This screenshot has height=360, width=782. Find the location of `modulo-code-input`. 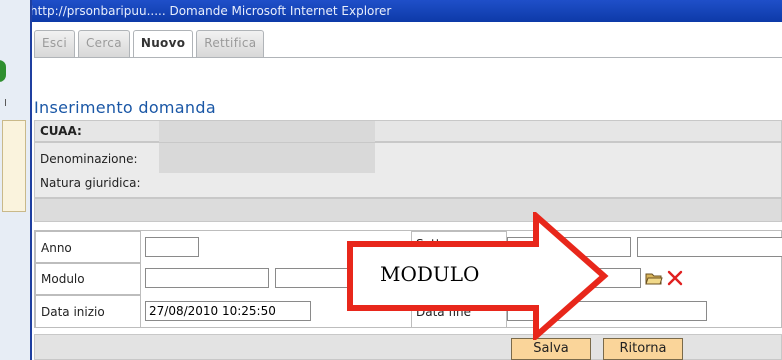

modulo-code-input is located at coordinates (207, 278).